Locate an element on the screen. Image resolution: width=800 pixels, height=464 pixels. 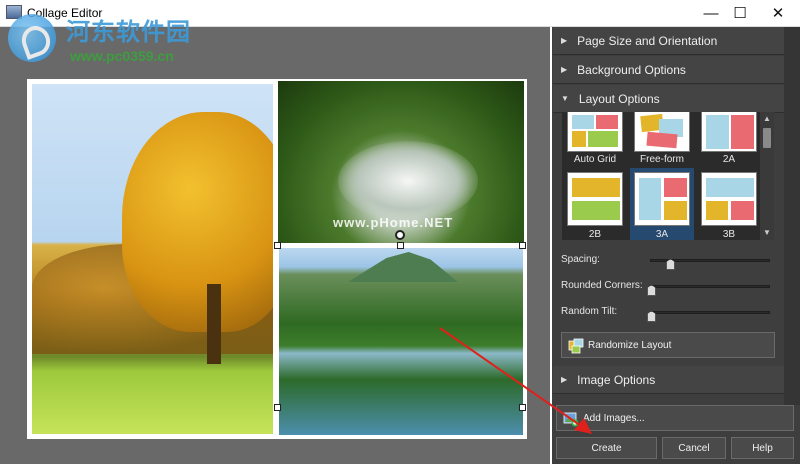
resize-handle-bottom-right is located at coordinates (522, 407).